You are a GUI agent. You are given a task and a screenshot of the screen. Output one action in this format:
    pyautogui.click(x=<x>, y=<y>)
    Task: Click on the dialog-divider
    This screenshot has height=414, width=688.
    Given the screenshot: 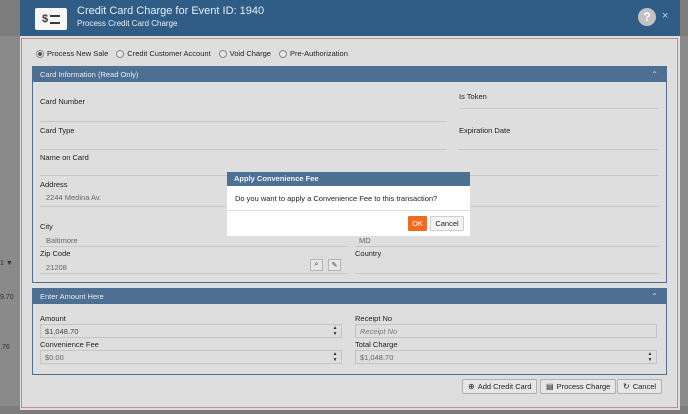 What is the action you would take?
    pyautogui.click(x=348, y=210)
    